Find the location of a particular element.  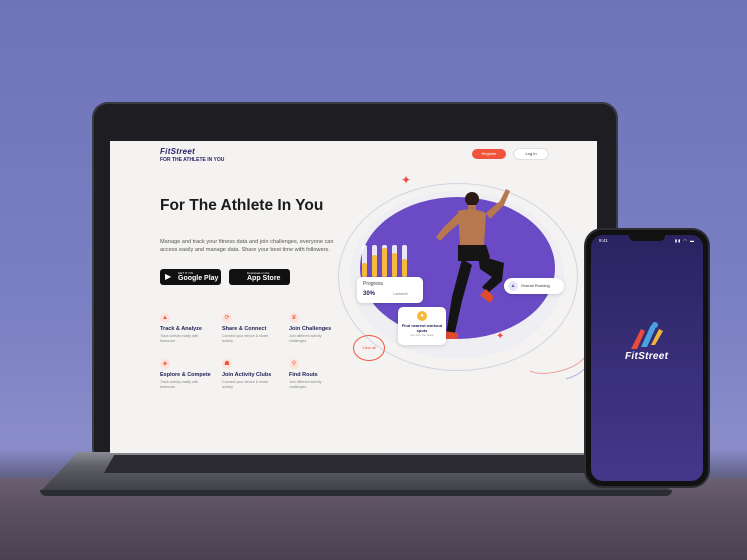

phone-notch is located at coordinates (647, 238).